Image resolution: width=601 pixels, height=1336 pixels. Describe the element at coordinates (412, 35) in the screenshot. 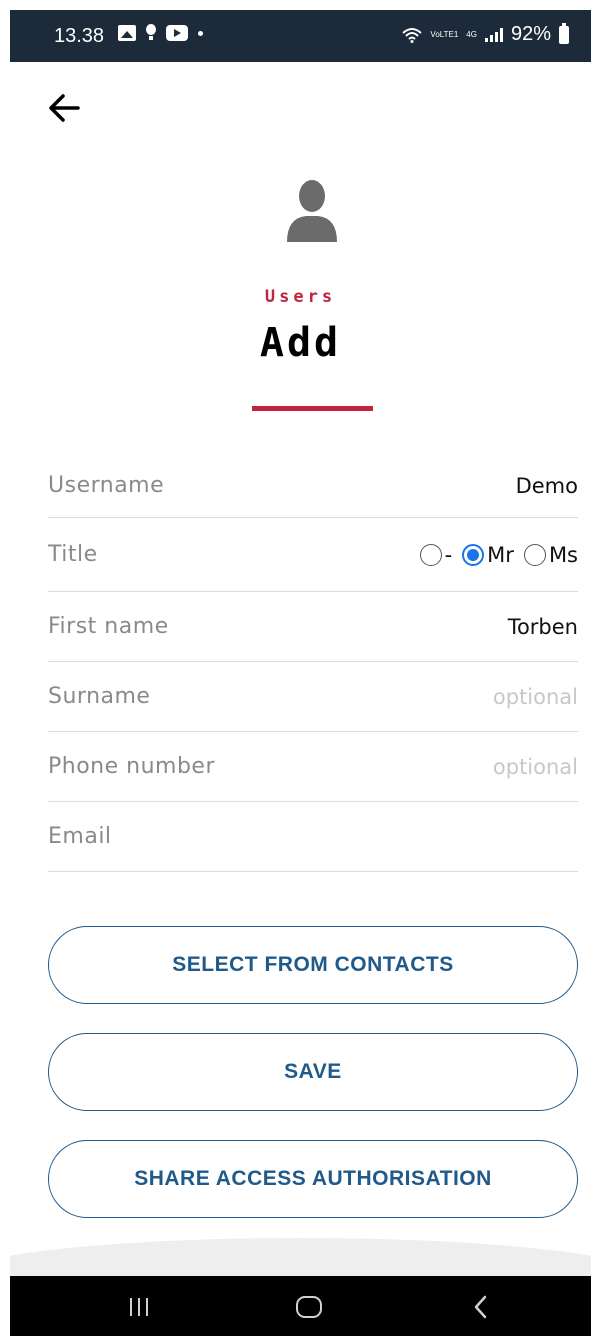

I see `wifi-icon` at that location.